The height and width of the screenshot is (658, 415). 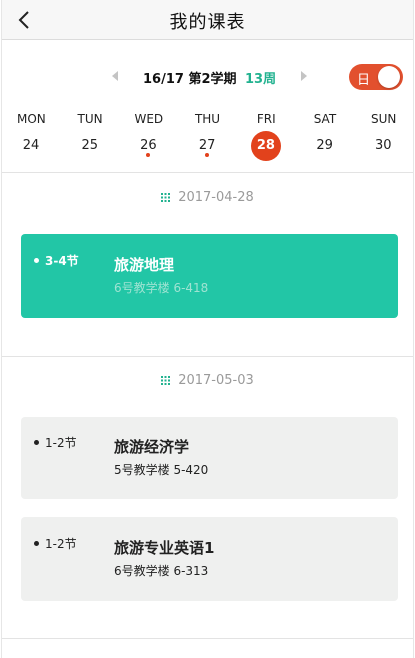 What do you see at coordinates (190, 79) in the screenshot?
I see `term-label: 16/17 第2学期` at bounding box center [190, 79].